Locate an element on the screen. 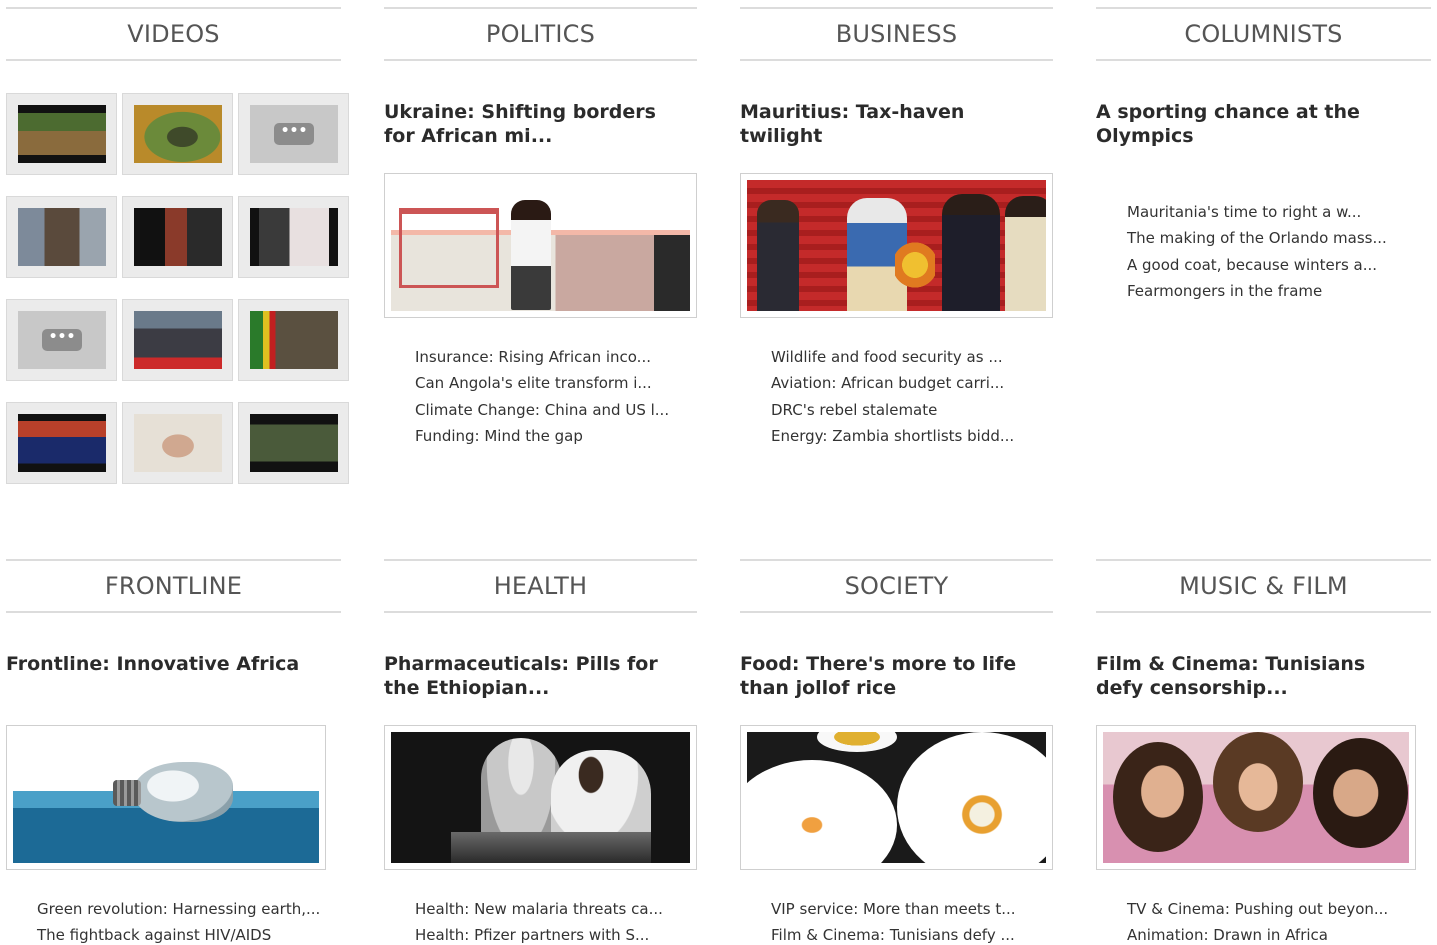 The height and width of the screenshot is (945, 1437). plate-left is located at coordinates (822, 811).